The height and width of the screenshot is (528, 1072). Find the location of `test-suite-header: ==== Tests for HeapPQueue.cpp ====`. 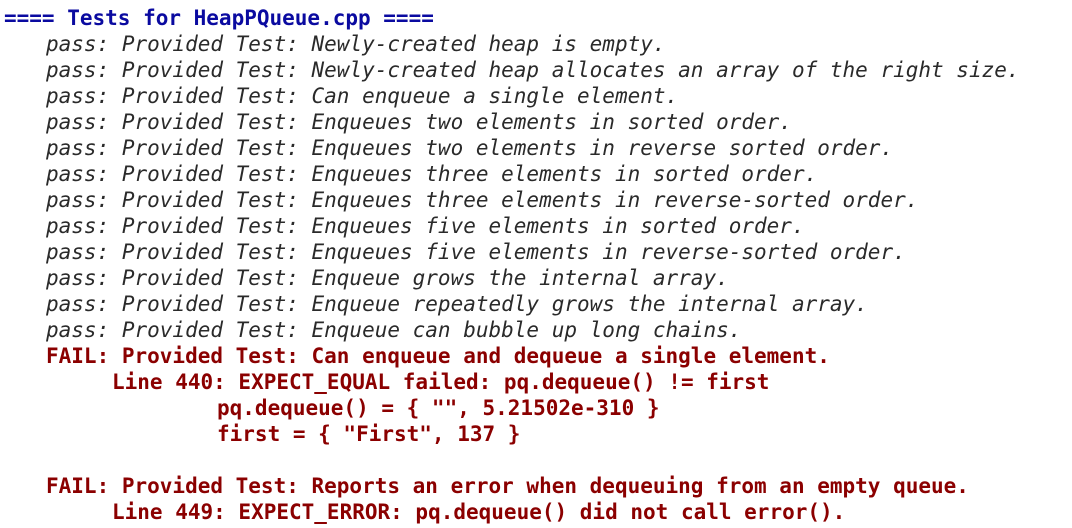

test-suite-header: ==== Tests for HeapPQueue.cpp ==== is located at coordinates (219, 18).